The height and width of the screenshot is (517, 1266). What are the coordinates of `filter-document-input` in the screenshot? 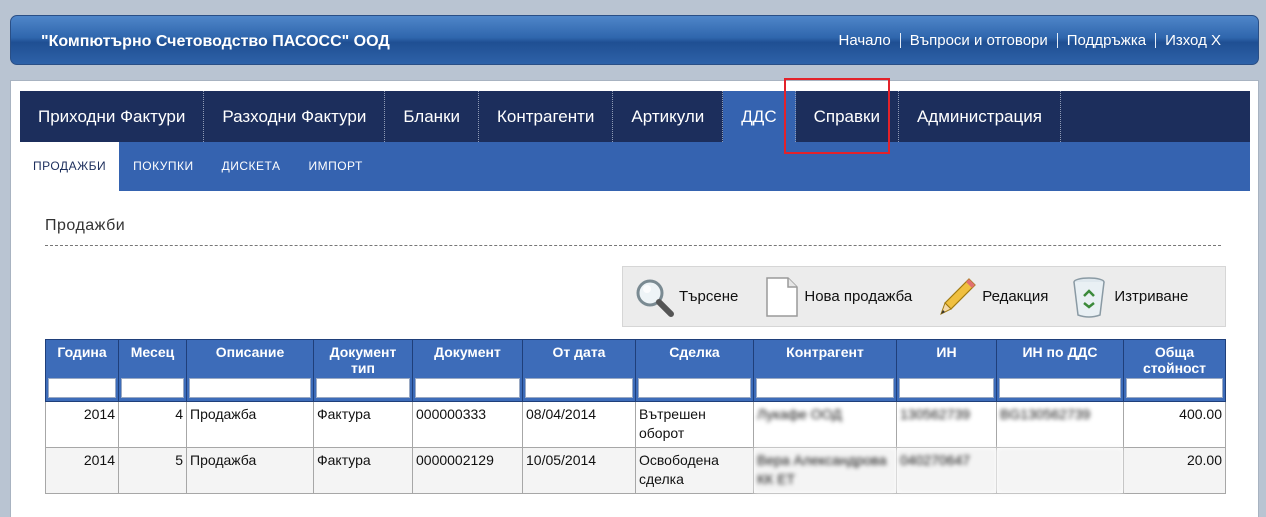 It's located at (467, 388).